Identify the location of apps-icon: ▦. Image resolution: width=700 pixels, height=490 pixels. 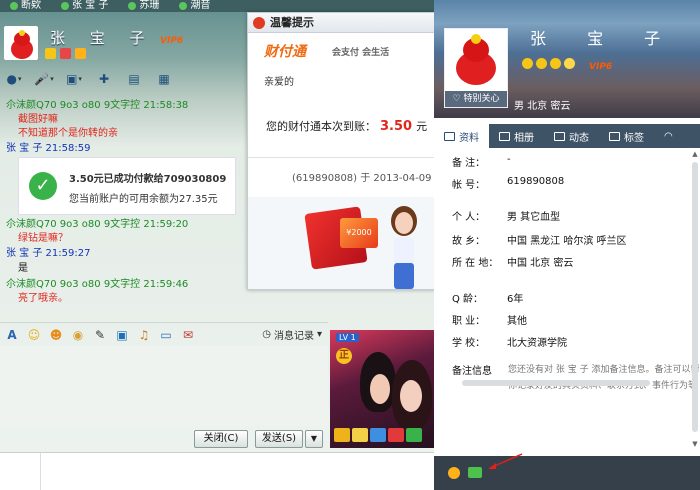
(164, 79).